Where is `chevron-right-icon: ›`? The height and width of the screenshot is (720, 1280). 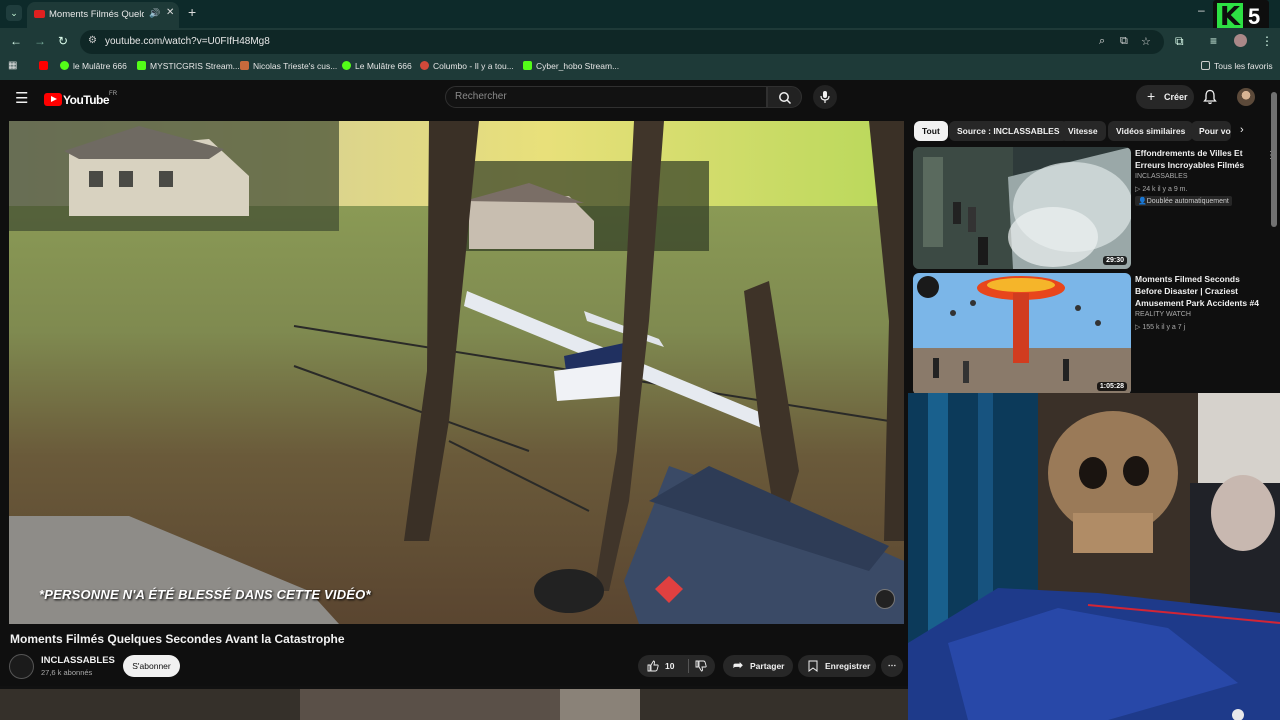
chevron-right-icon: › is located at coordinates (1242, 130).